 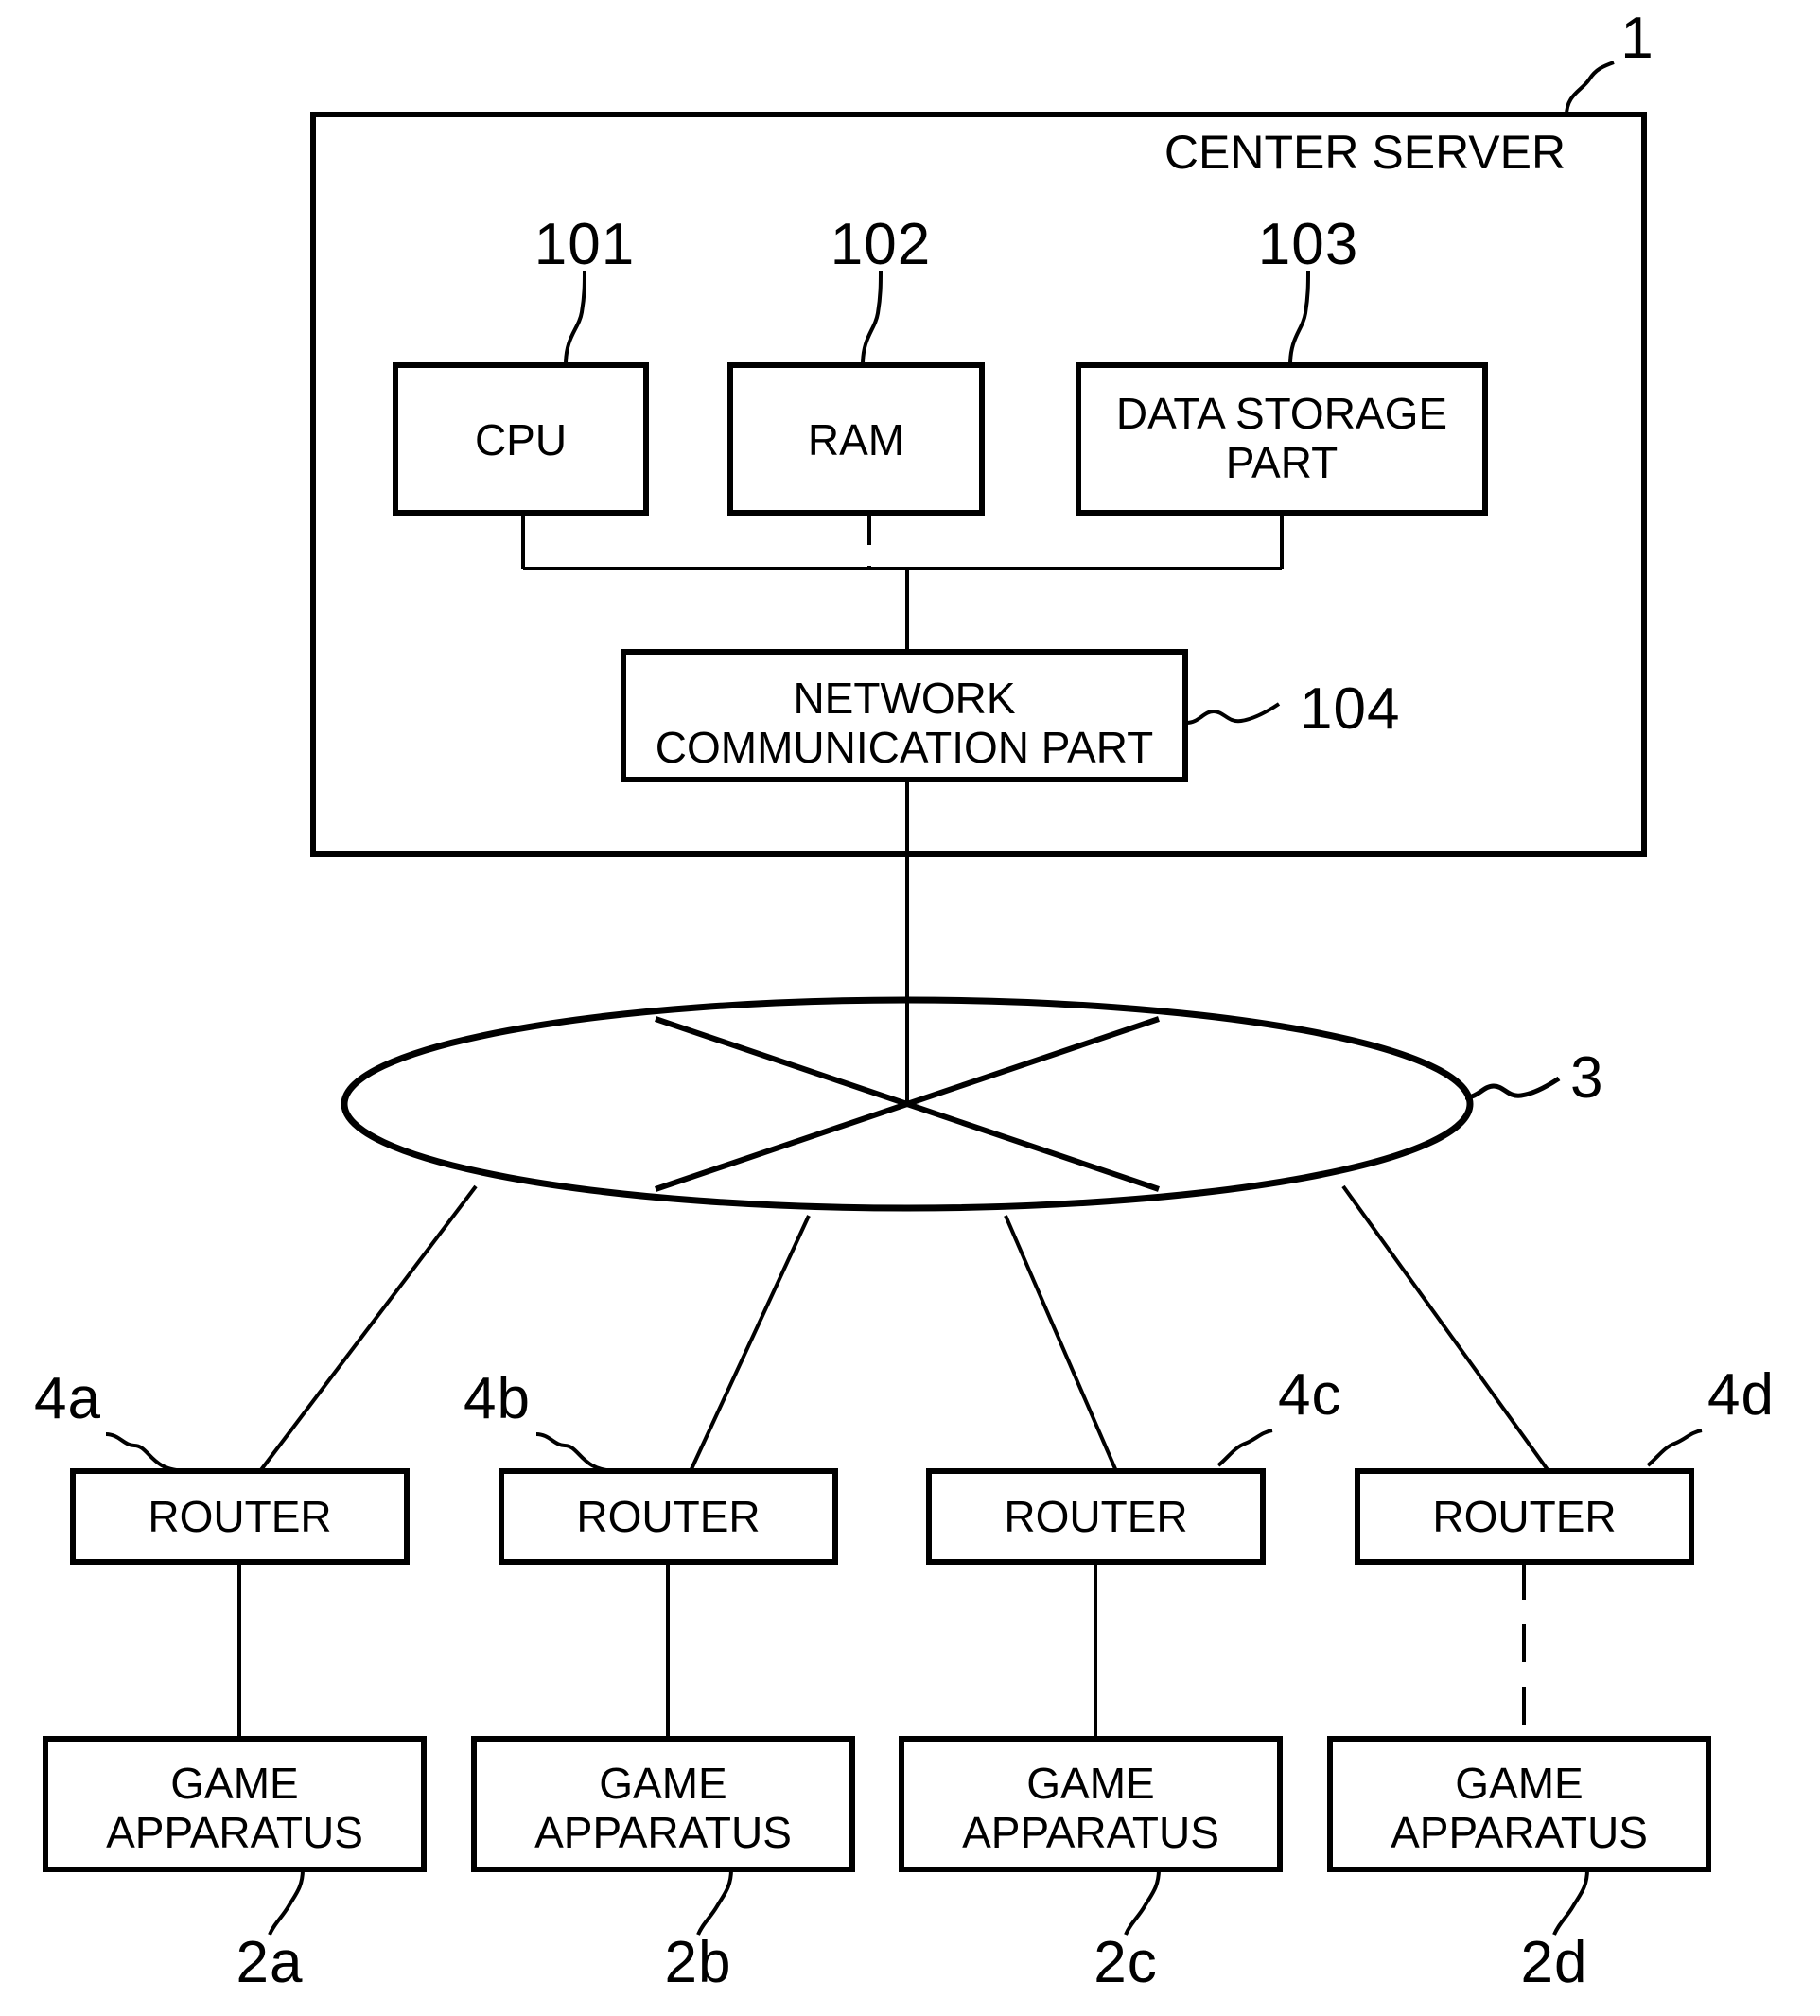 What do you see at coordinates (1096, 1516) in the screenshot?
I see `router-label-c: ROUTER` at bounding box center [1096, 1516].